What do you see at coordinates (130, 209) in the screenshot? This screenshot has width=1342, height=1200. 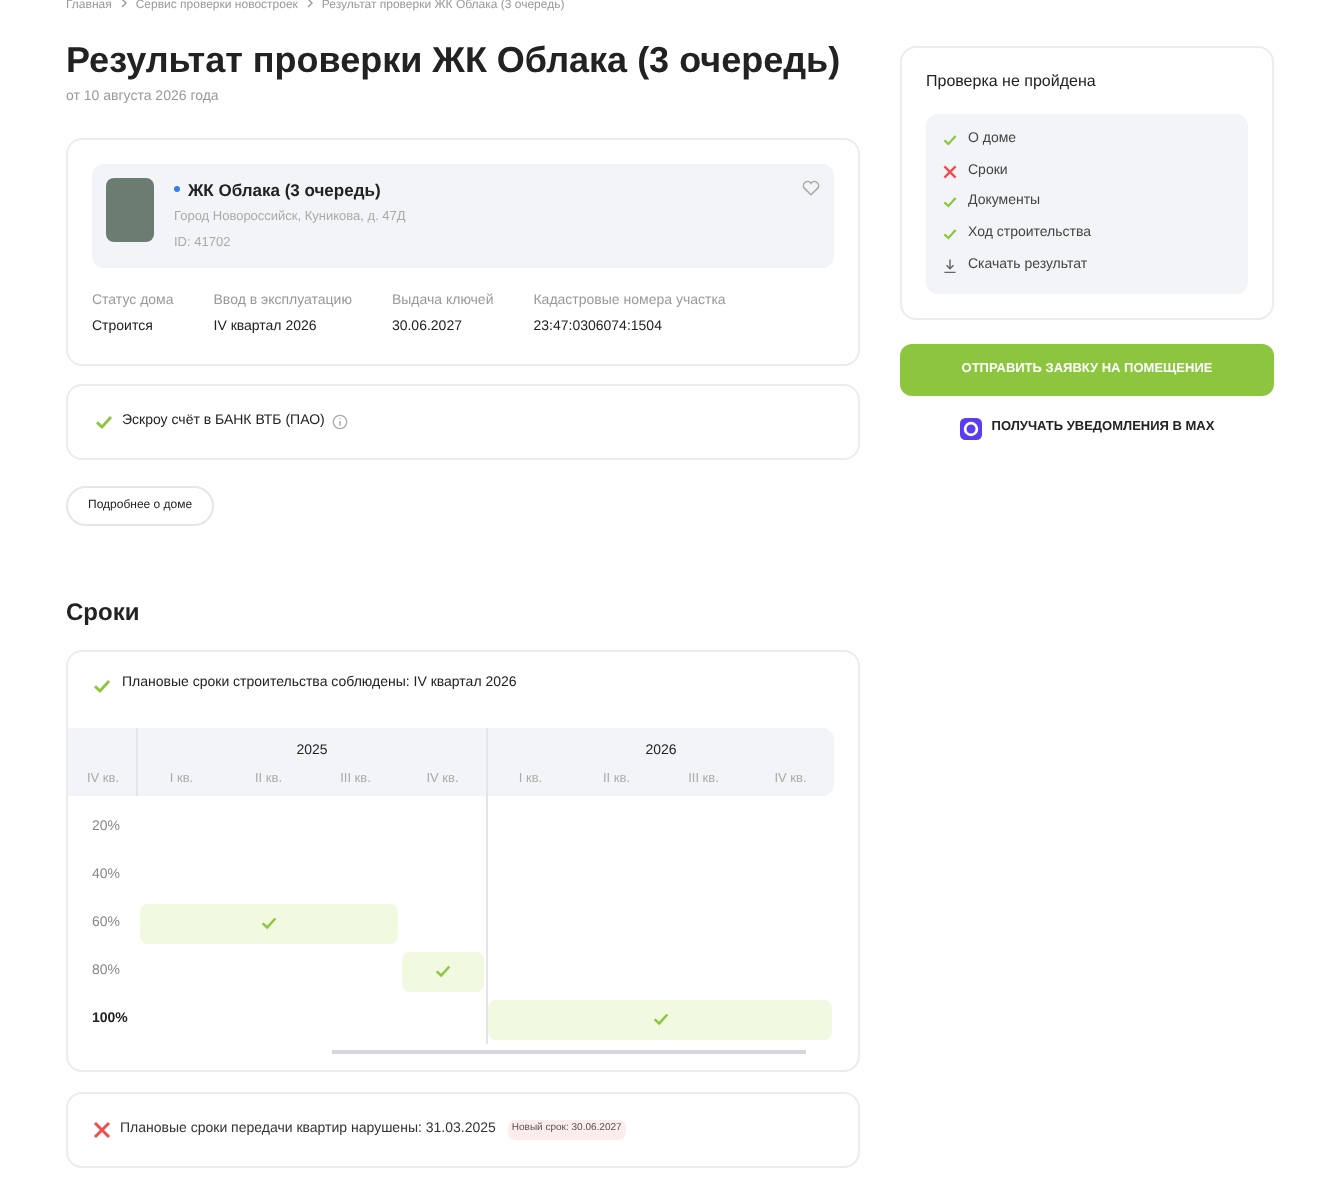 I see `photo-placeholder` at bounding box center [130, 209].